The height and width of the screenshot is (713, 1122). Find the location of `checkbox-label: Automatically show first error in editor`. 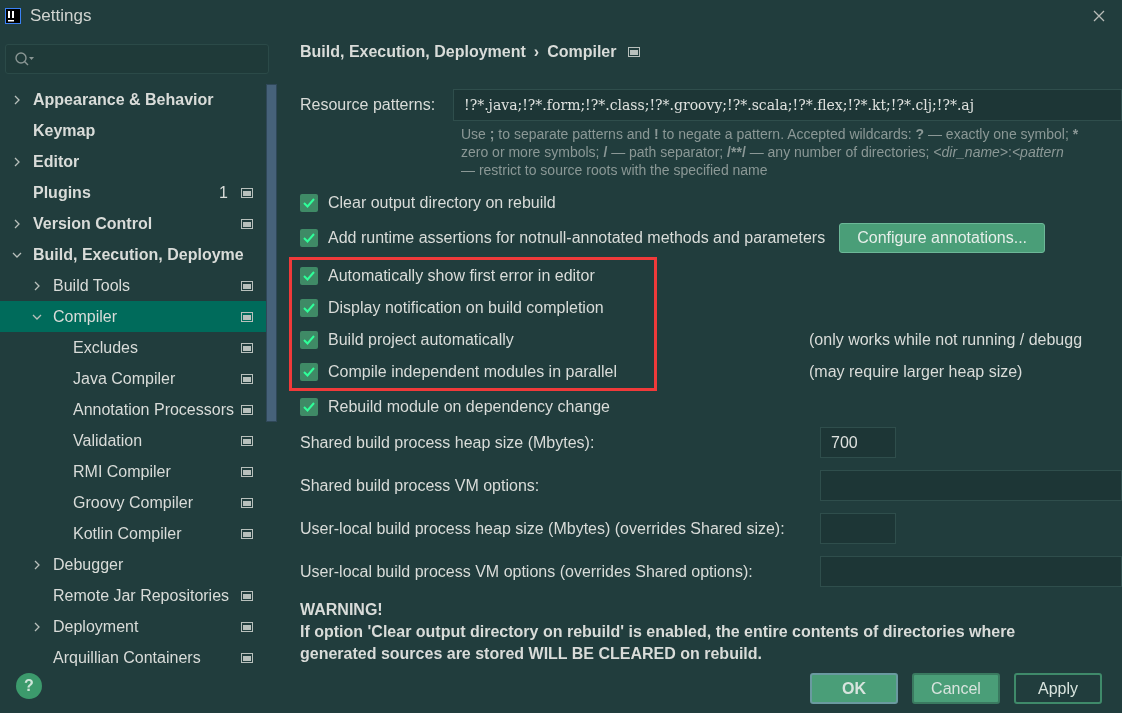

checkbox-label: Automatically show first error in editor is located at coordinates (461, 276).